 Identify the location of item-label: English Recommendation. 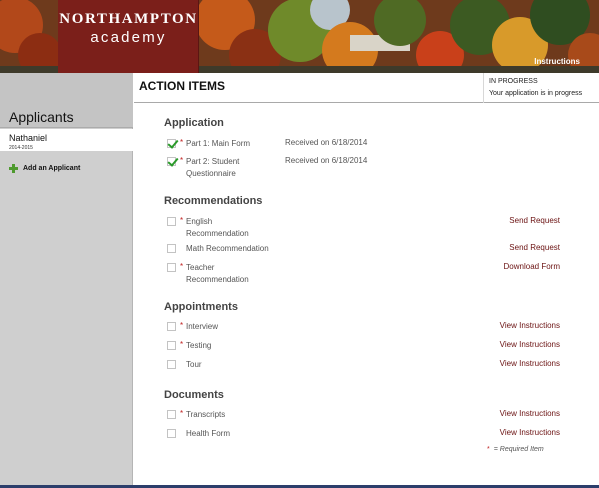
(217, 228).